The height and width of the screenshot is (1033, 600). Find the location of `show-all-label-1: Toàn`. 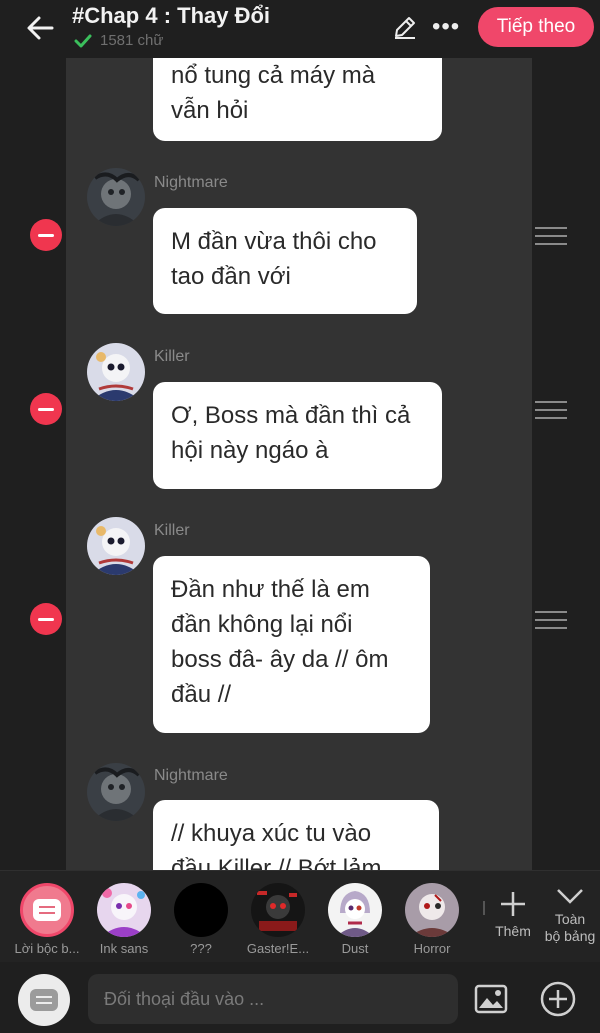

show-all-label-1: Toàn is located at coordinates (570, 919).